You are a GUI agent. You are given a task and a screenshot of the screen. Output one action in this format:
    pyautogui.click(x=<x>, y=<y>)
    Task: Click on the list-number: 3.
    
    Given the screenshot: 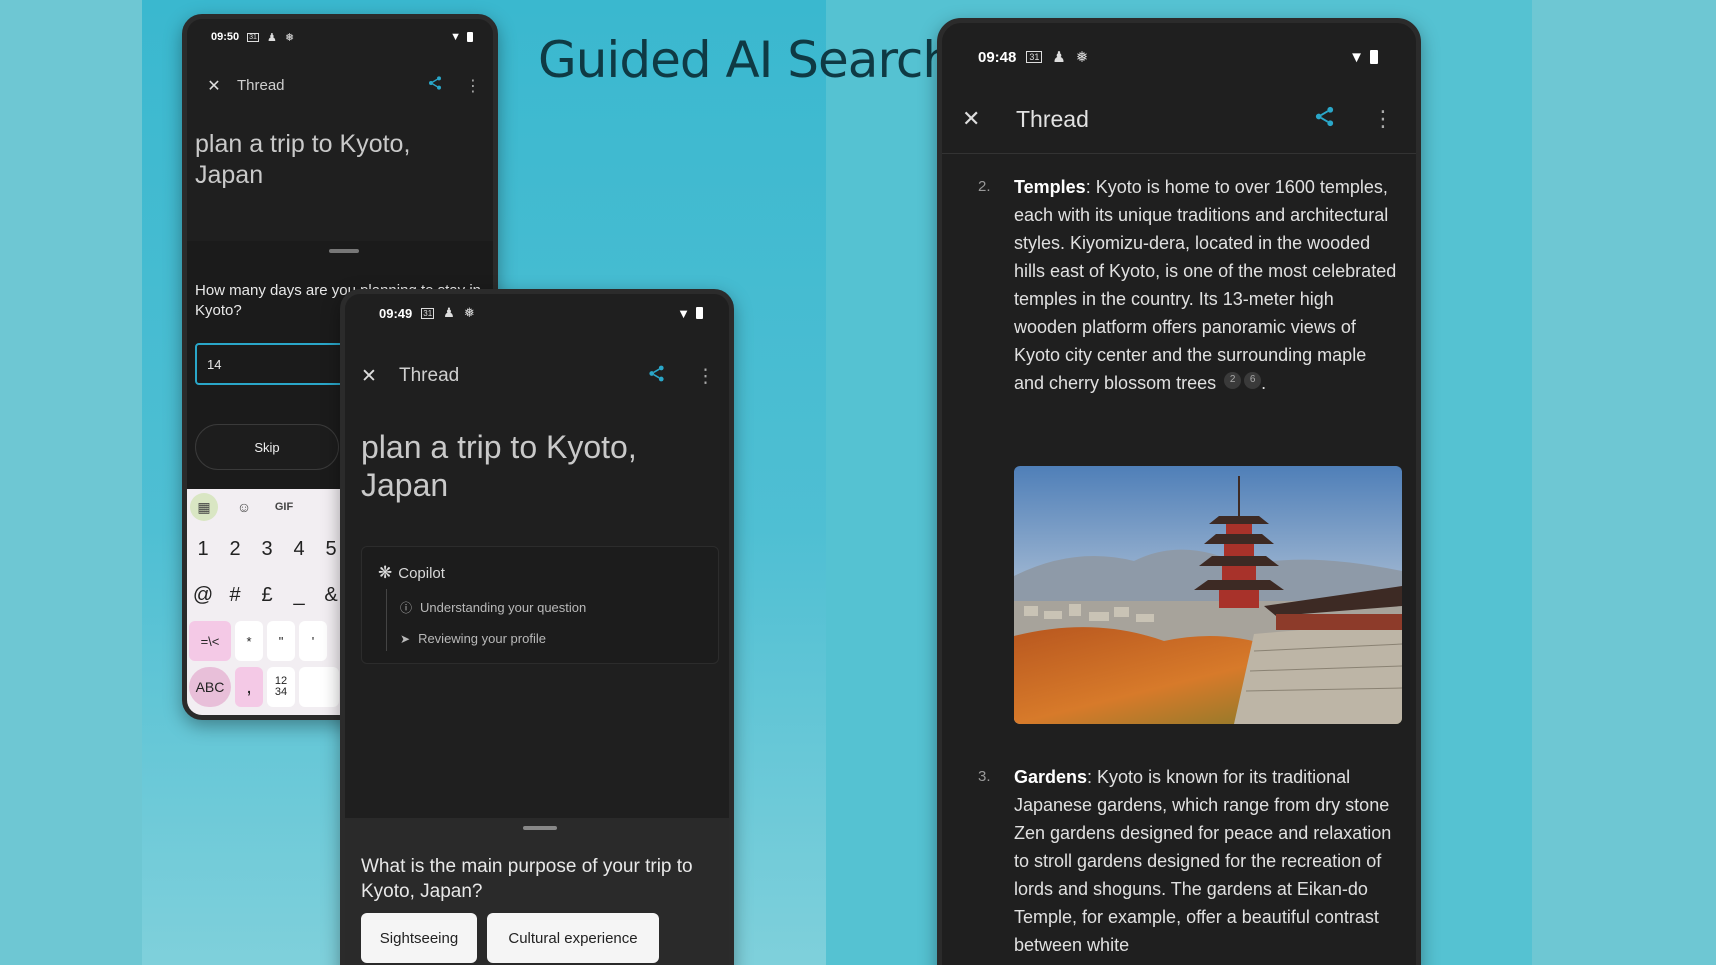 What is the action you would take?
    pyautogui.click(x=984, y=776)
    